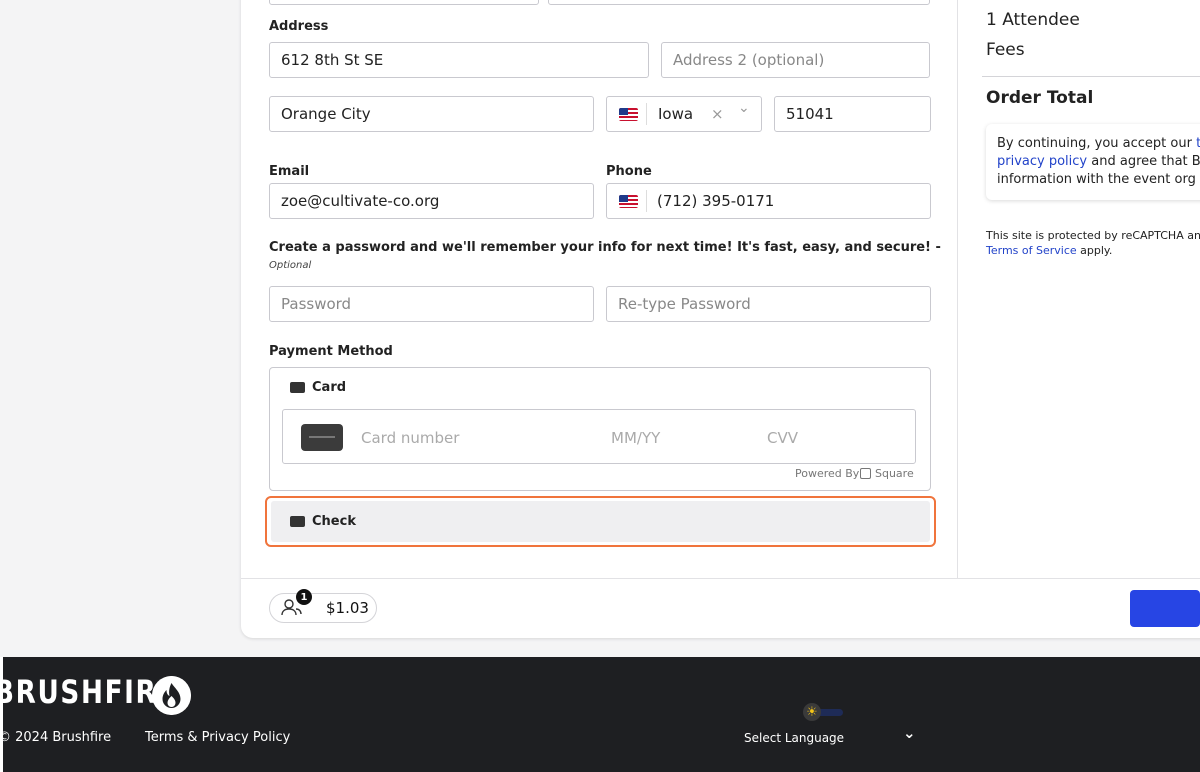 Image resolution: width=1200 pixels, height=772 pixels. I want to click on cart-total: $1.03, so click(347, 608).